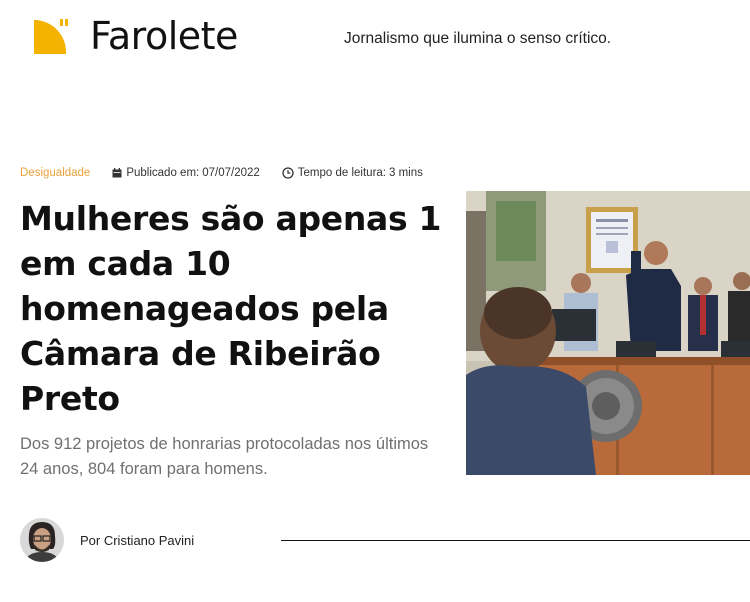 This screenshot has height=602, width=750. I want to click on site-logo: Farolete, so click(134, 36).